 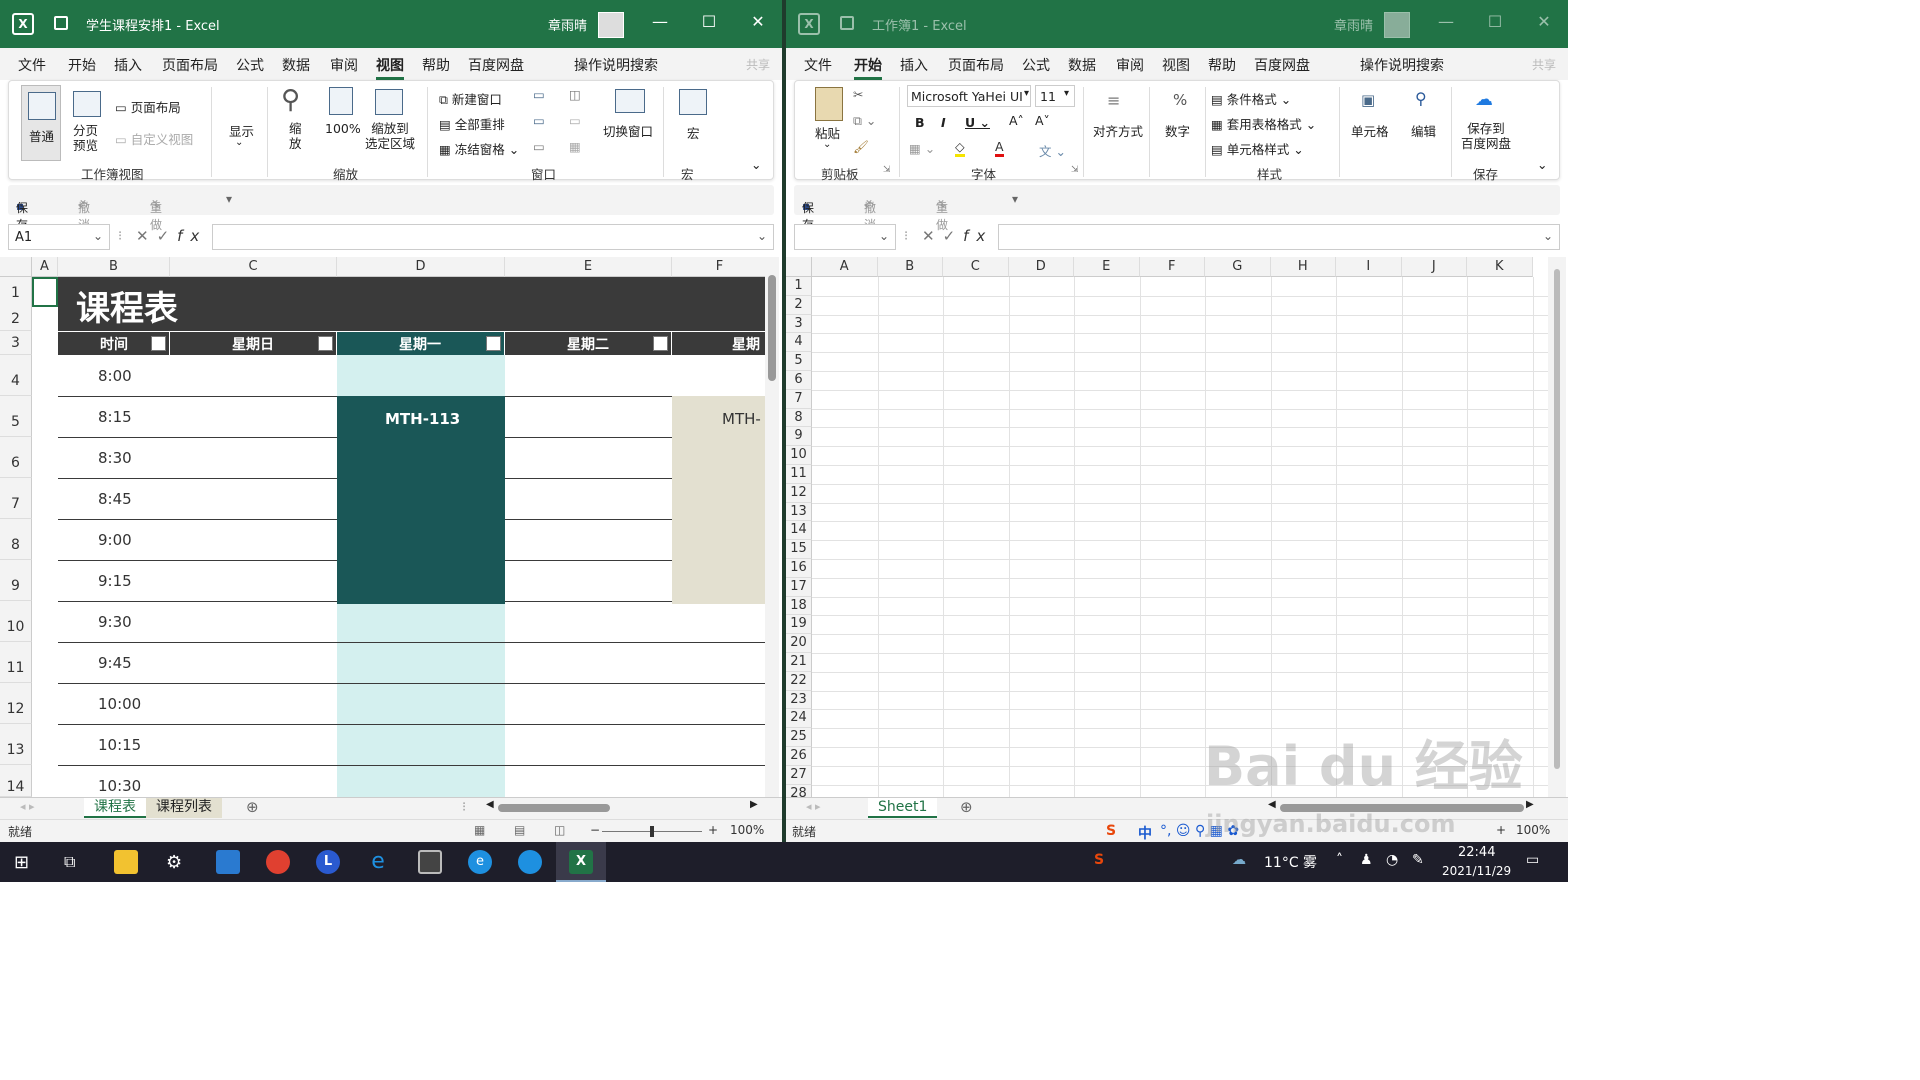 What do you see at coordinates (1107, 267) in the screenshot?
I see `column-header: E` at bounding box center [1107, 267].